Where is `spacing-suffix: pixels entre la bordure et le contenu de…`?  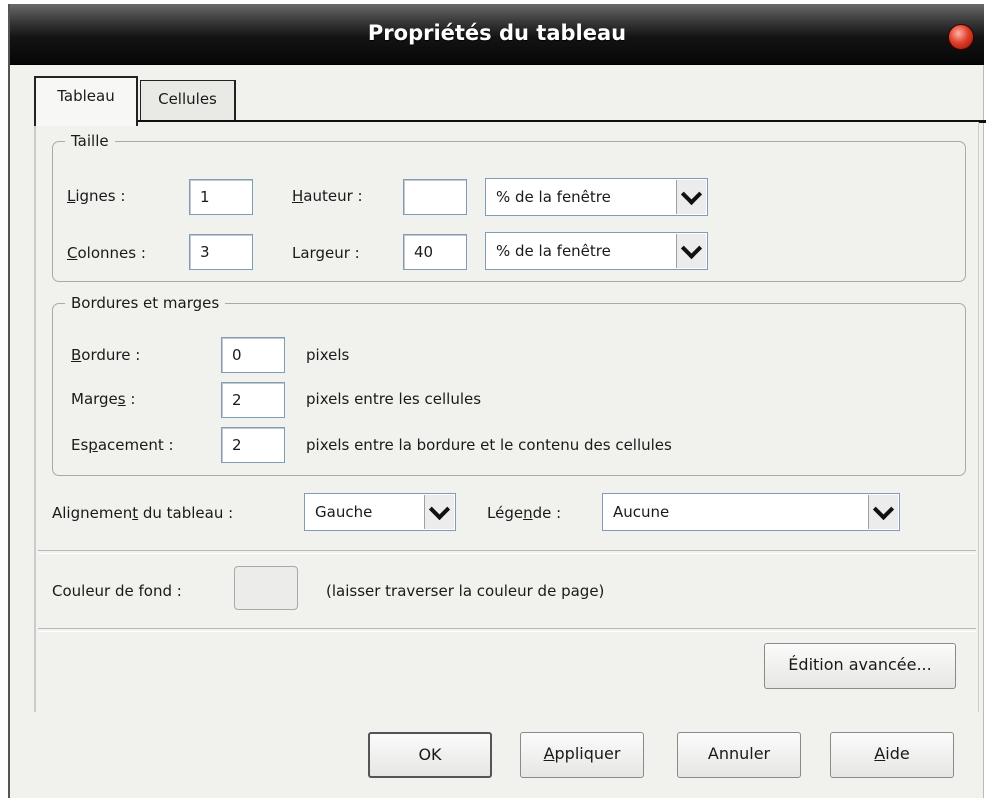 spacing-suffix: pixels entre la bordure et le contenu de… is located at coordinates (489, 445).